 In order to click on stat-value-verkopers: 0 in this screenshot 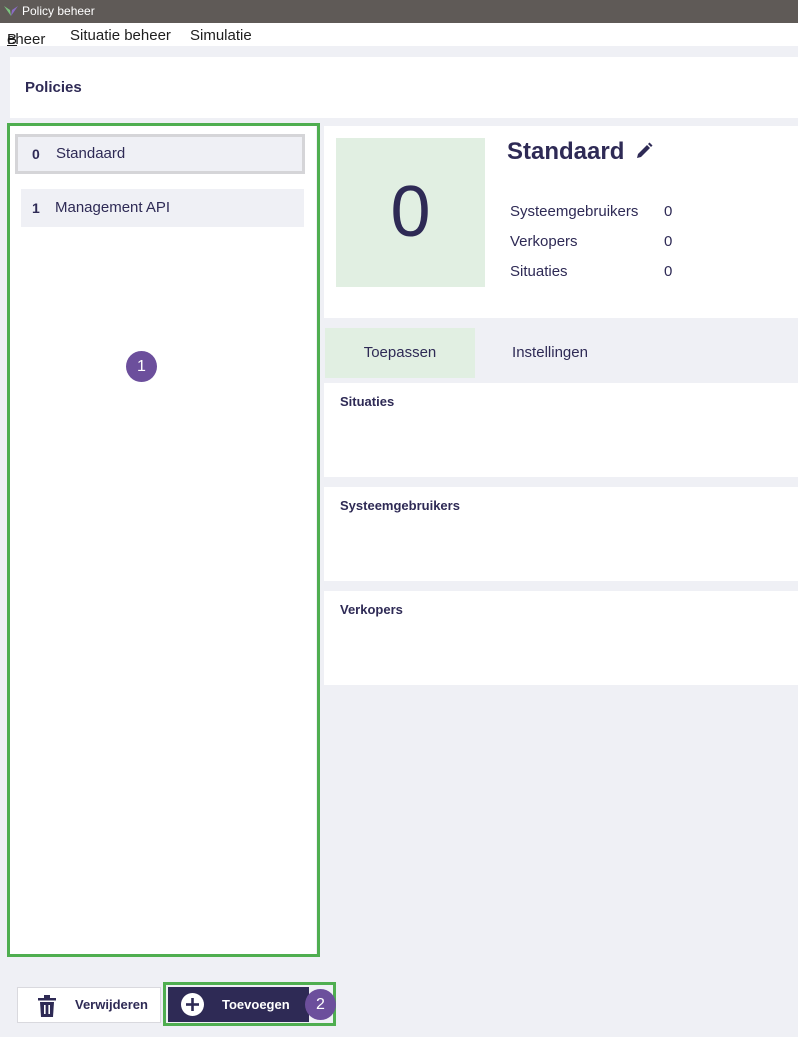, I will do `click(668, 241)`.